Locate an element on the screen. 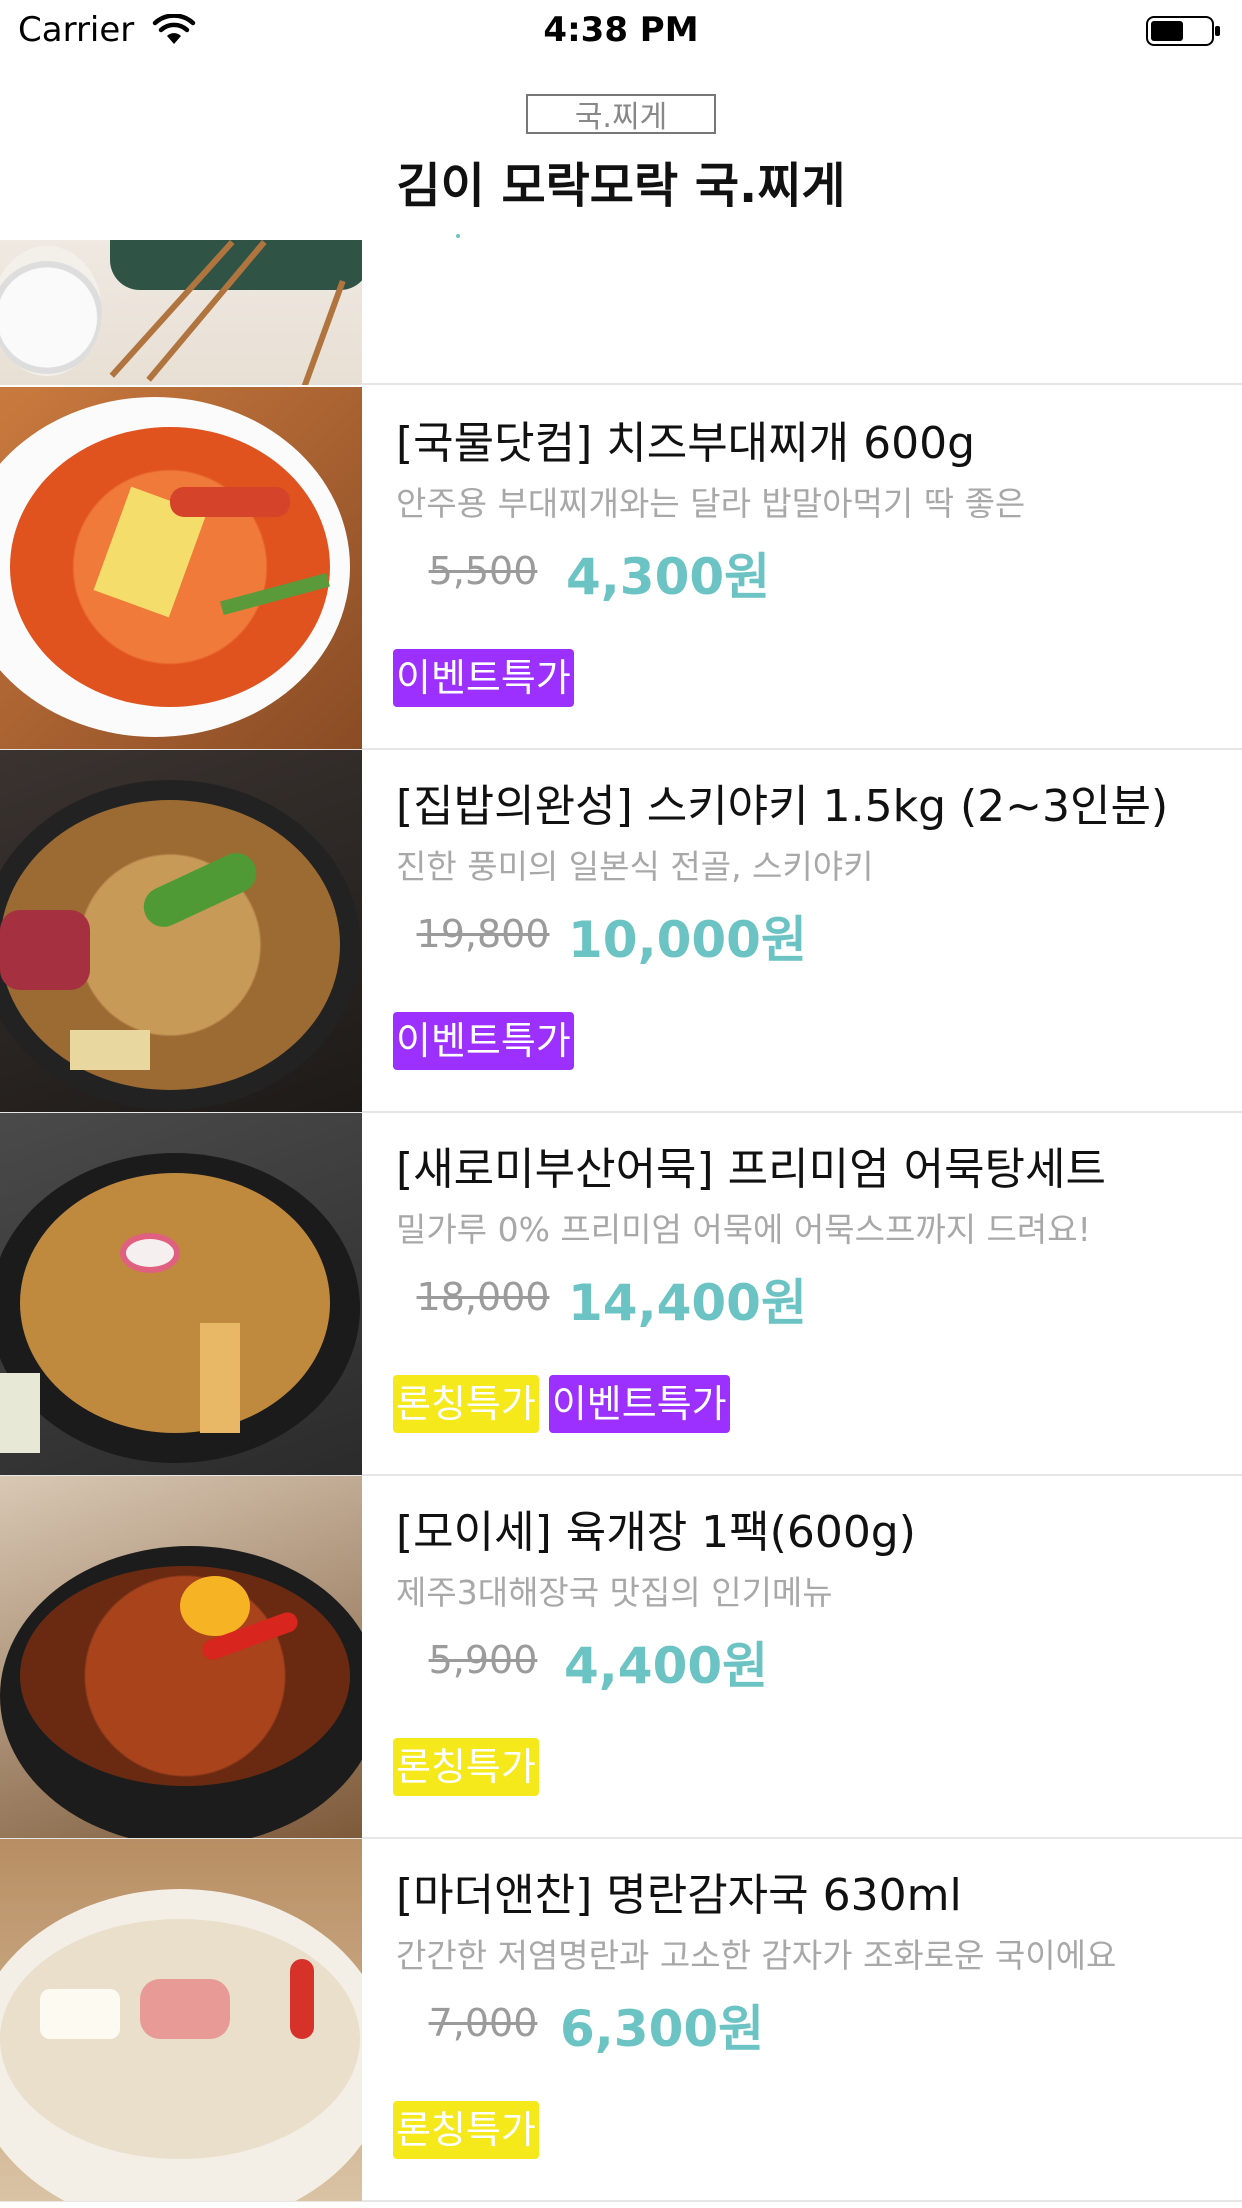 Image resolution: width=1242 pixels, height=2208 pixels. product-name: [모이세] 육개장 1팩(600g) is located at coordinates (656, 1532).